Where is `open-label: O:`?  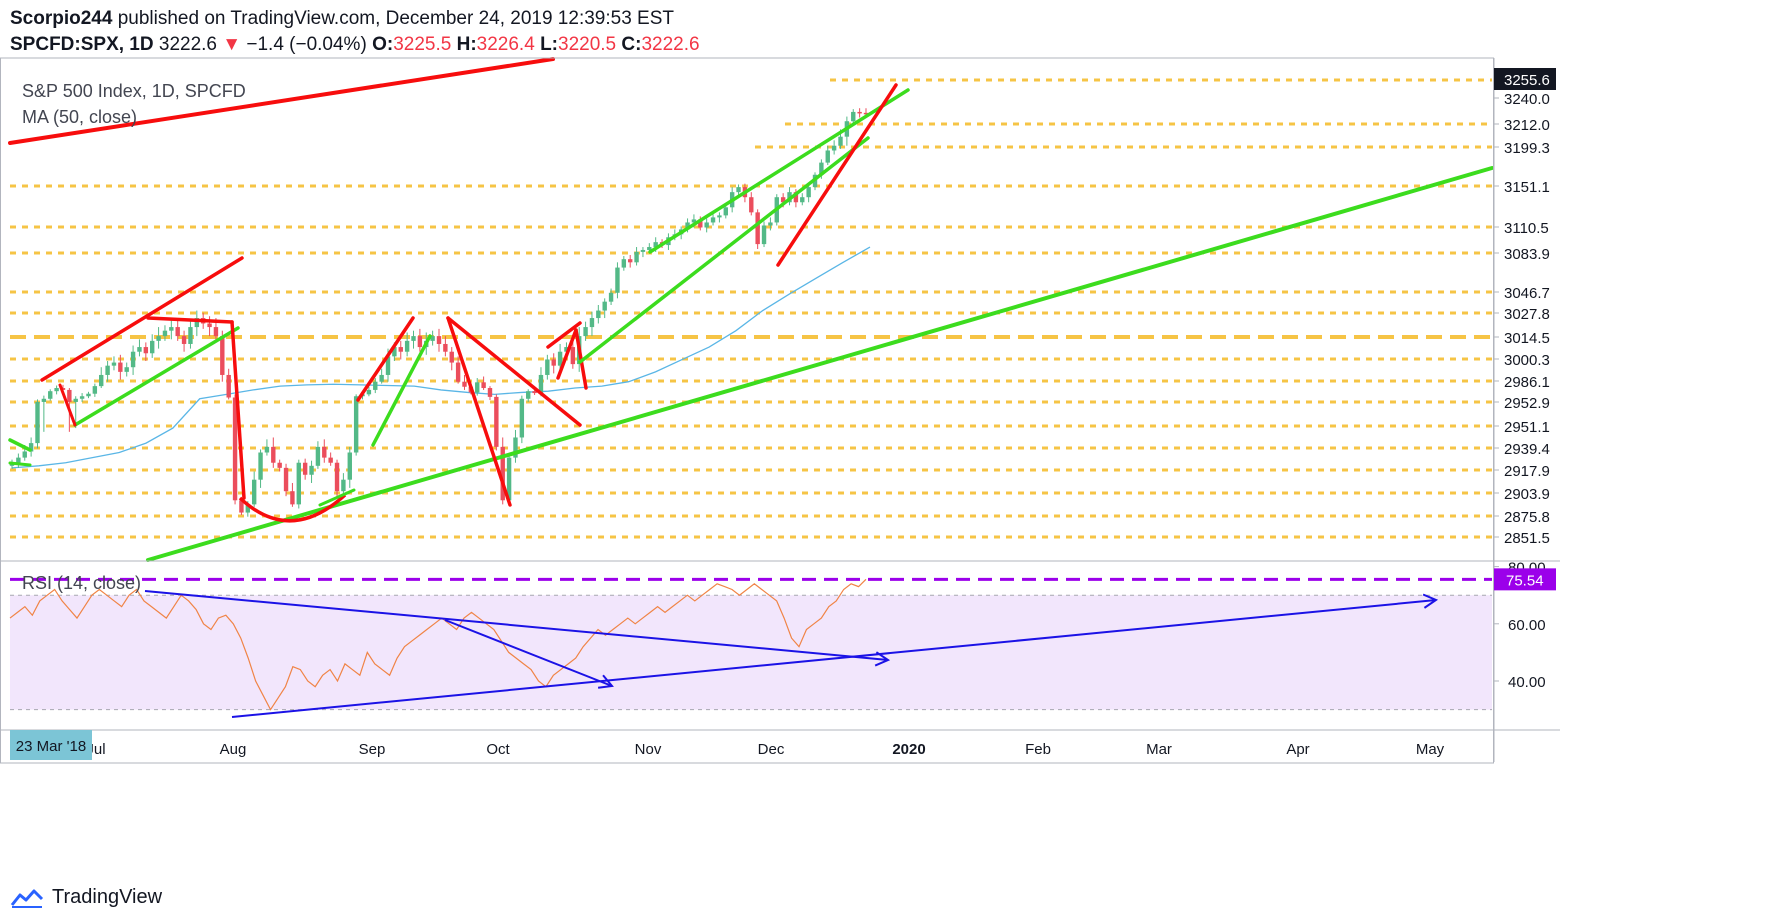
open-label: O: is located at coordinates (383, 44).